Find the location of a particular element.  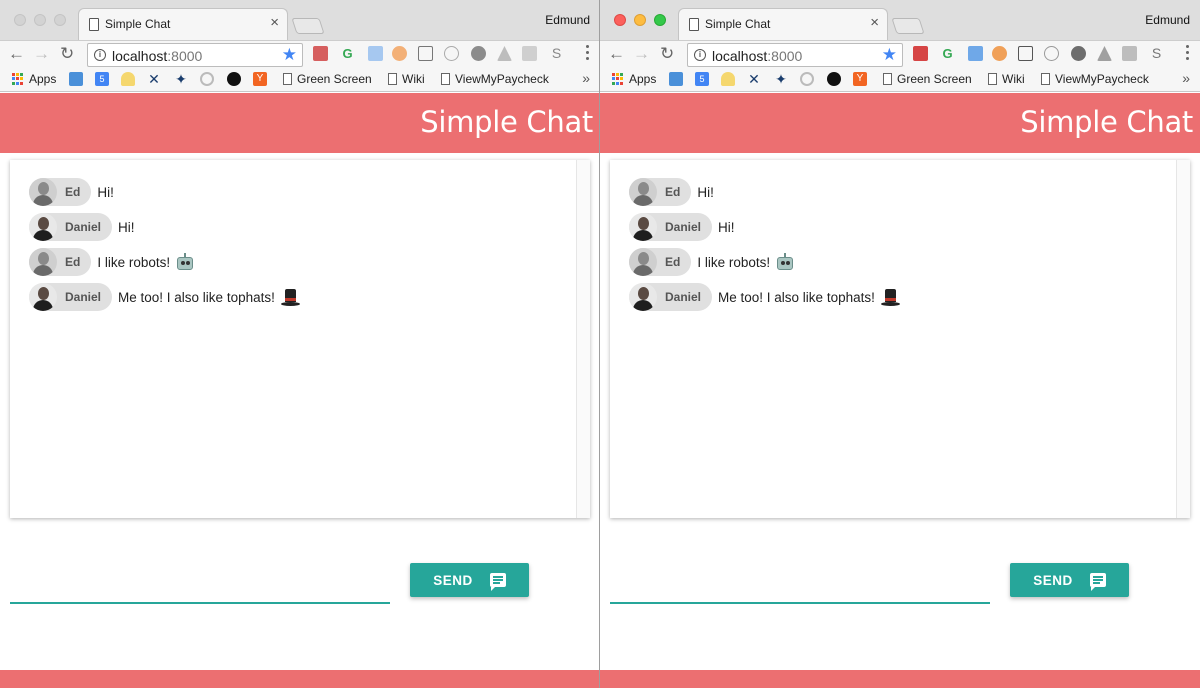

bookmark-label: ViewMyPaycheck is located at coordinates (502, 79).